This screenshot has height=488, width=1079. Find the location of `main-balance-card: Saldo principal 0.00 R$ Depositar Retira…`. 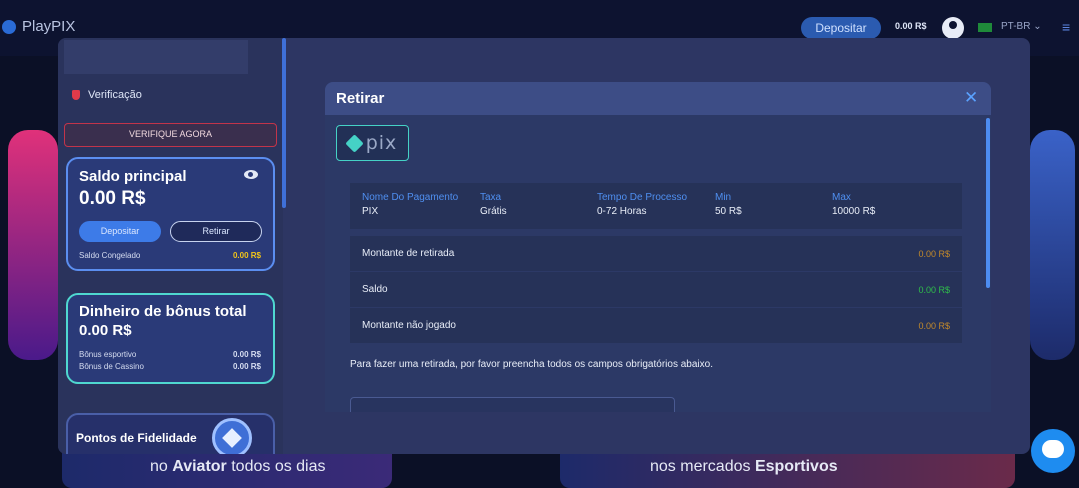

main-balance-card: Saldo principal 0.00 R$ Depositar Retira… is located at coordinates (170, 214).